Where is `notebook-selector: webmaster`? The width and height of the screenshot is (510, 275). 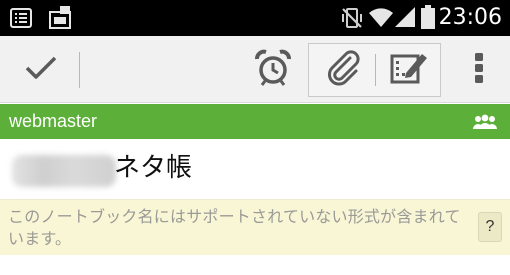
notebook-selector: webmaster is located at coordinates (255, 121).